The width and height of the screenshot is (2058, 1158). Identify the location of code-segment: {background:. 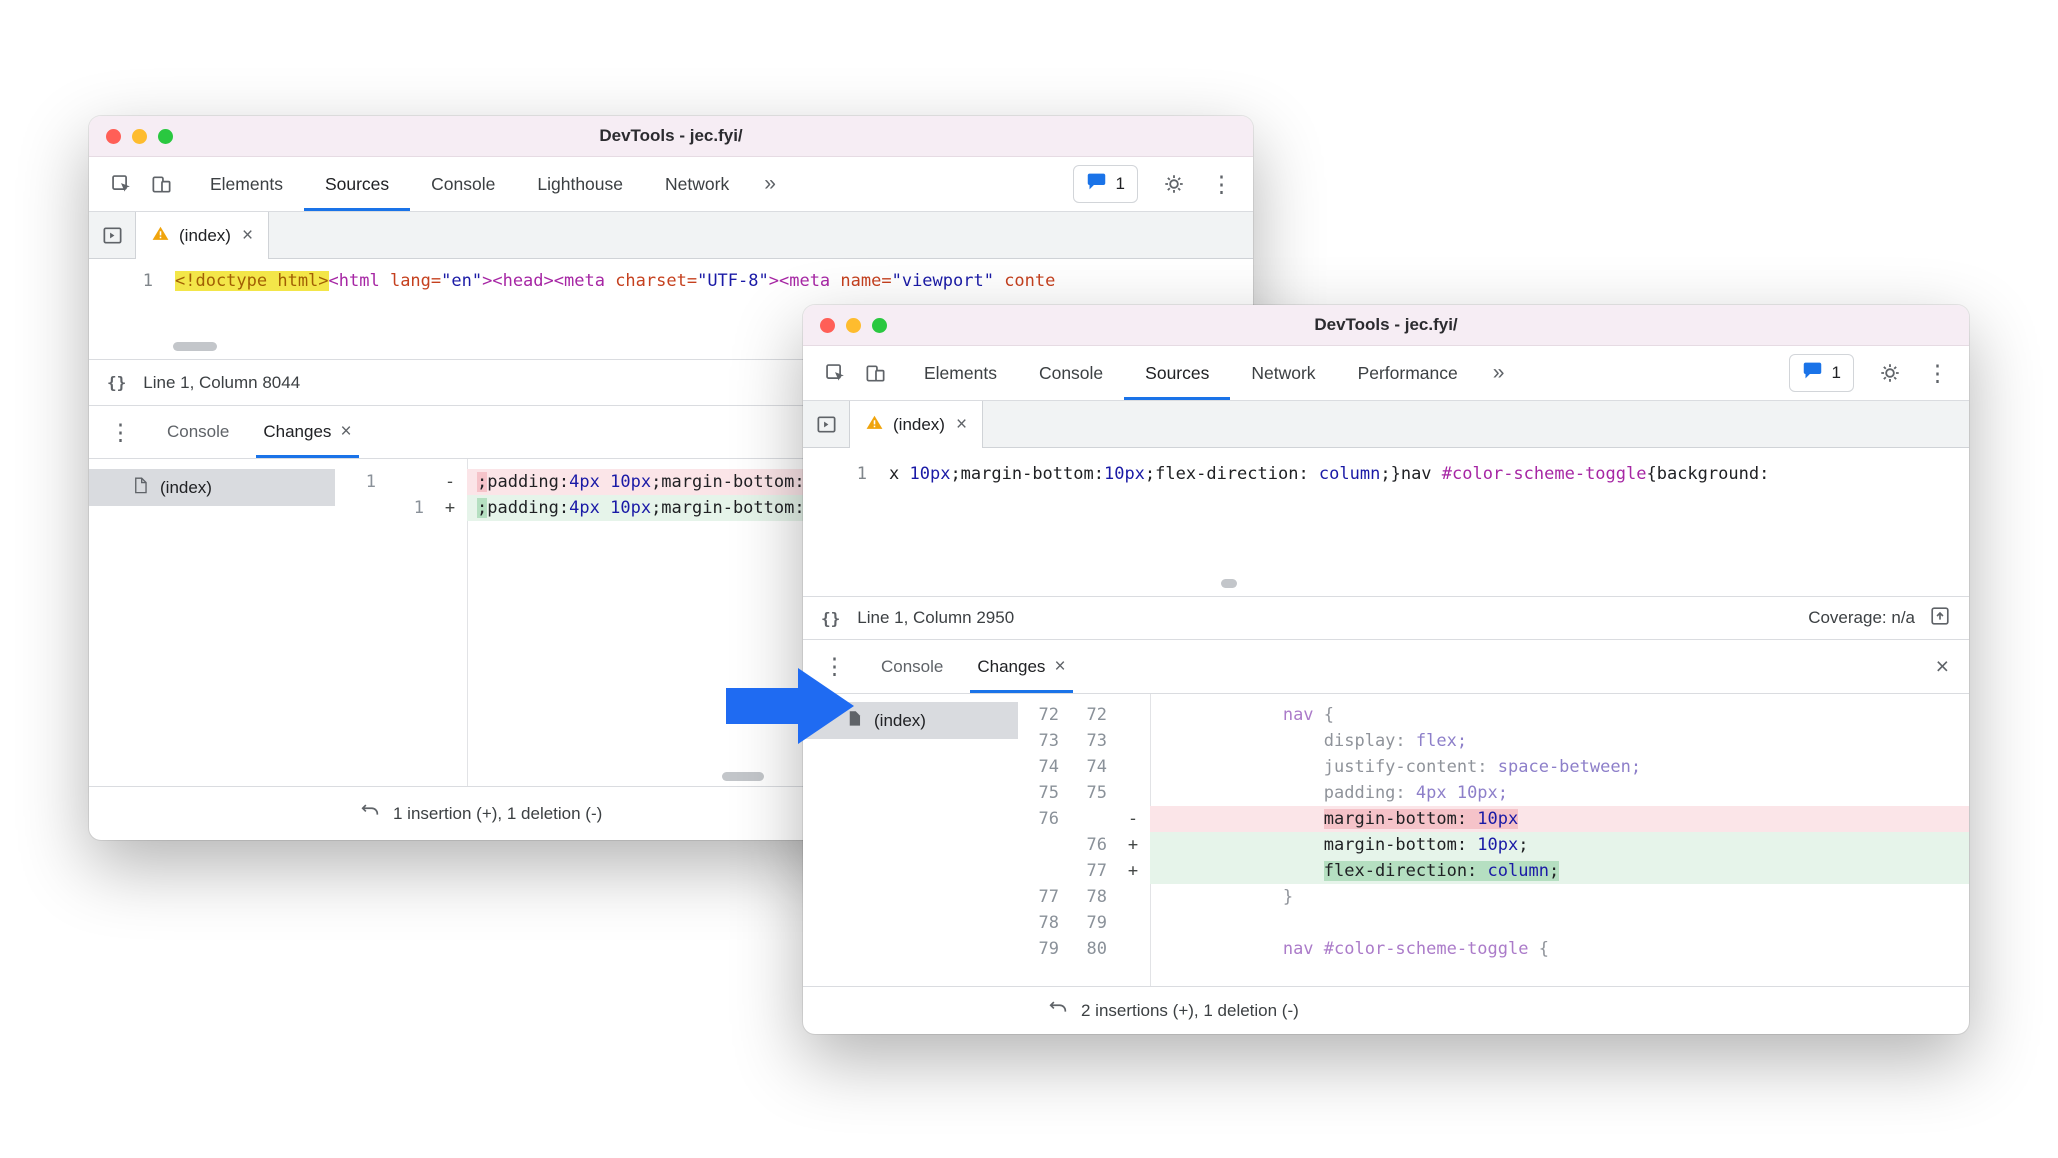
(1708, 474).